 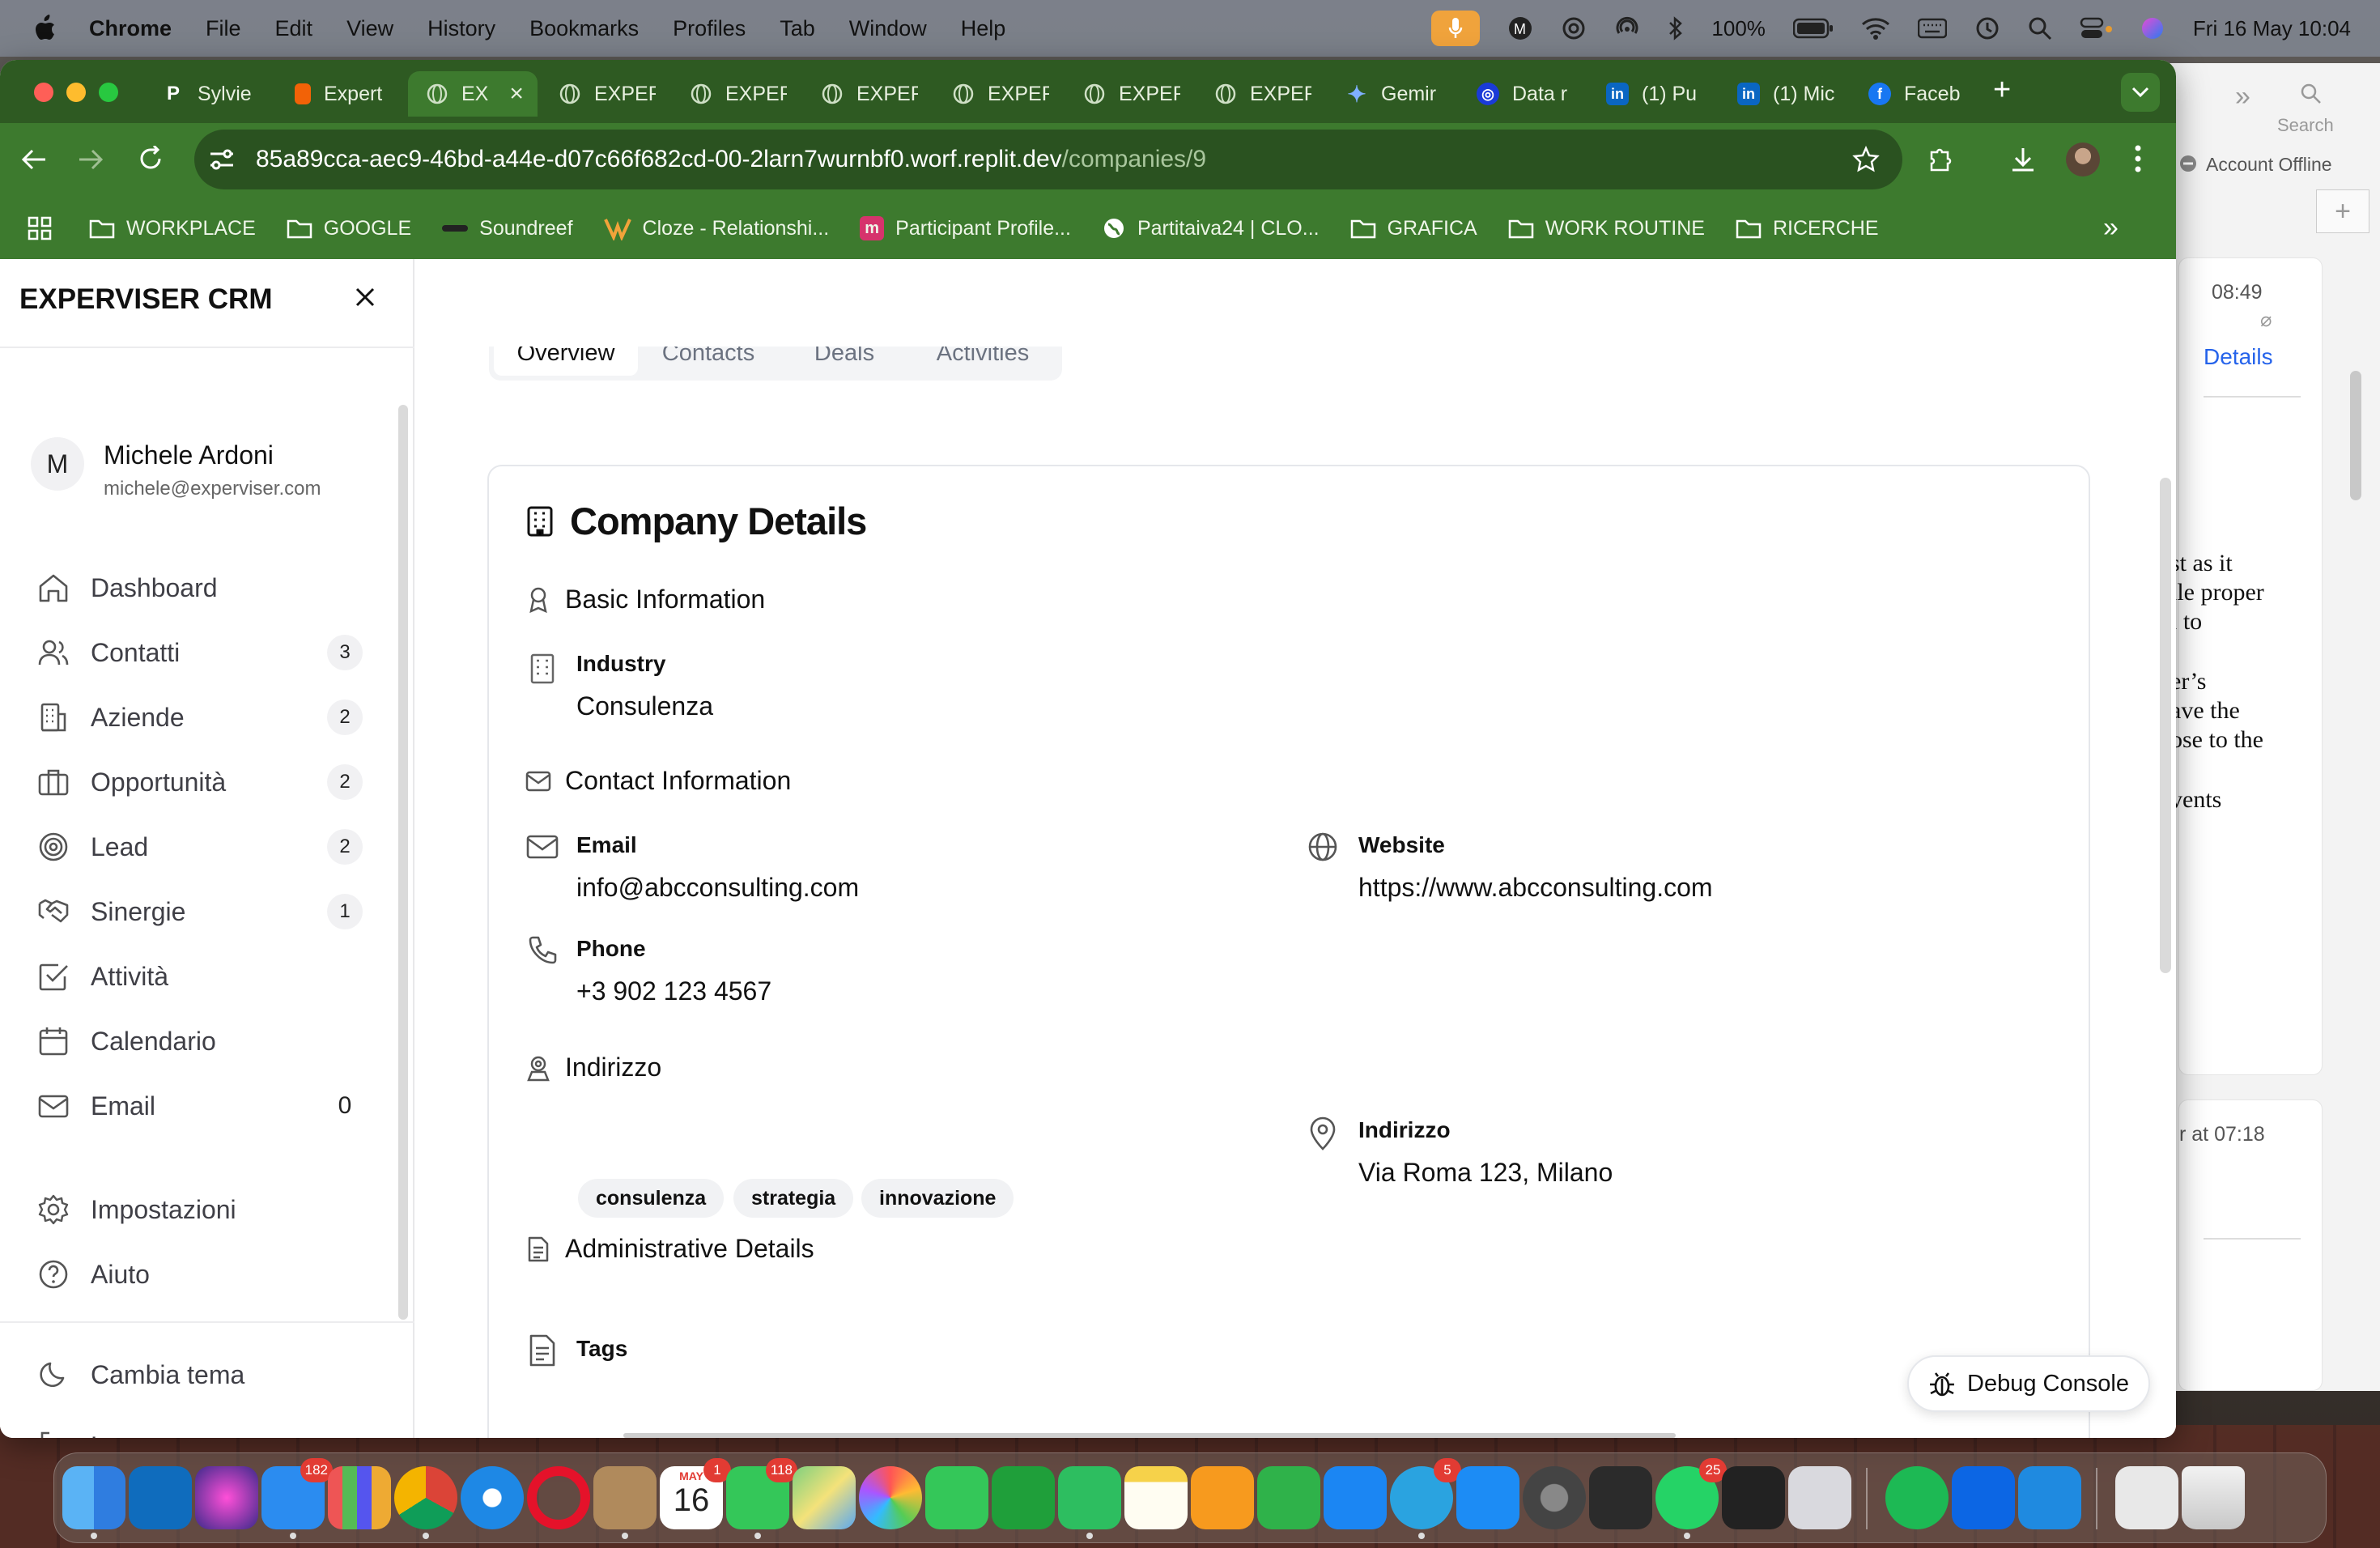 What do you see at coordinates (625, 1498) in the screenshot?
I see `contacts-icon` at bounding box center [625, 1498].